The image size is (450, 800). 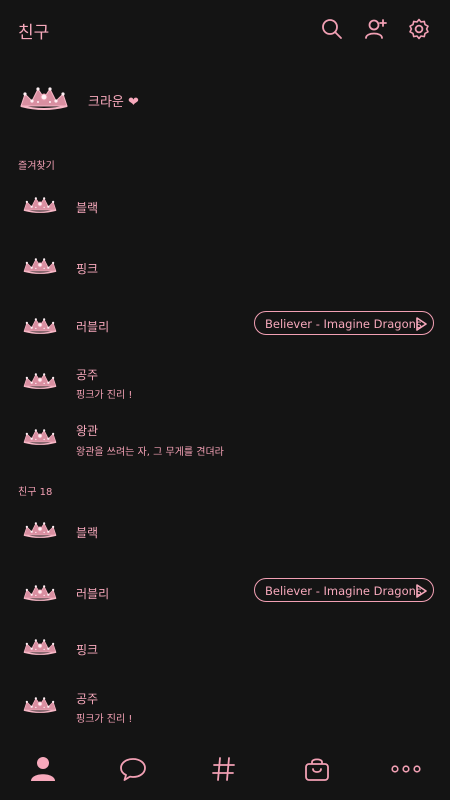 I want to click on settings-icon, so click(x=419, y=29).